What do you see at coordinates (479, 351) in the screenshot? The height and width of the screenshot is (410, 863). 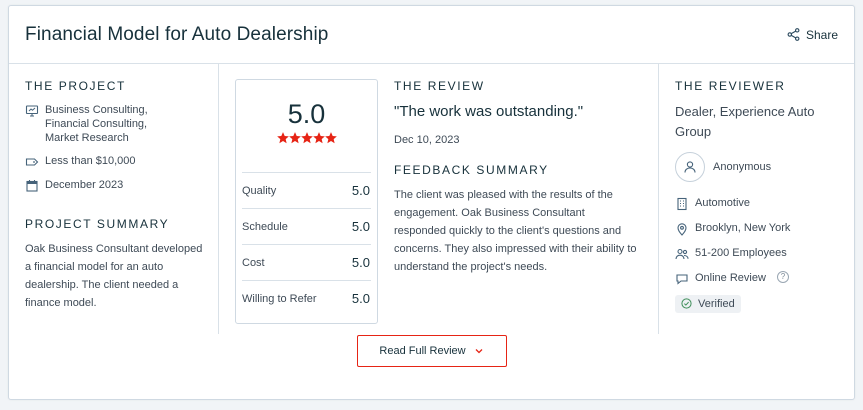 I see `chevron-down-icon` at bounding box center [479, 351].